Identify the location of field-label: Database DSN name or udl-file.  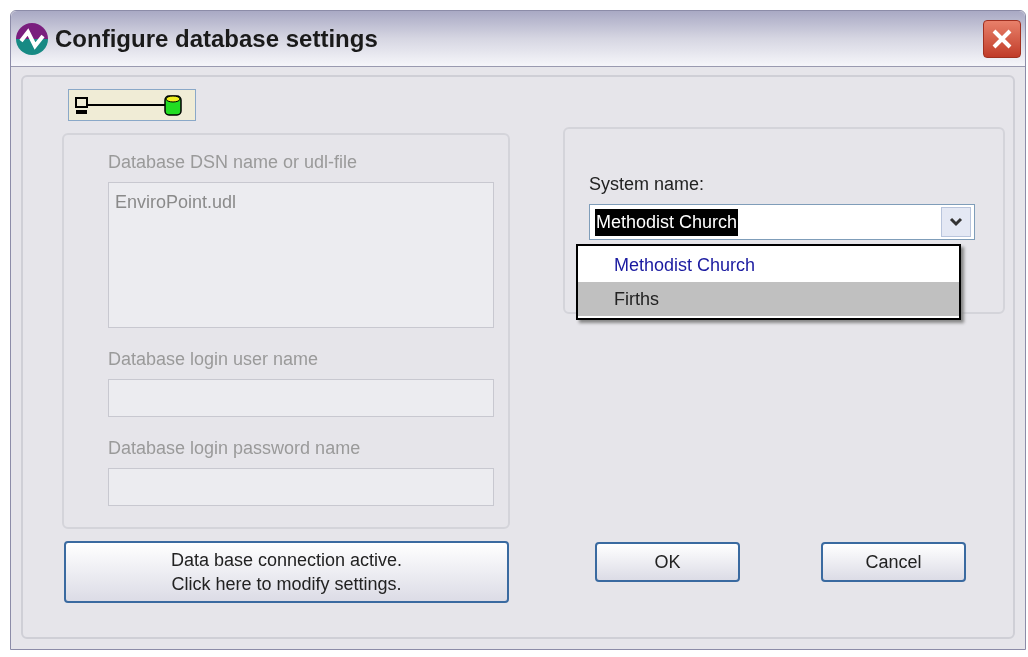
(233, 162).